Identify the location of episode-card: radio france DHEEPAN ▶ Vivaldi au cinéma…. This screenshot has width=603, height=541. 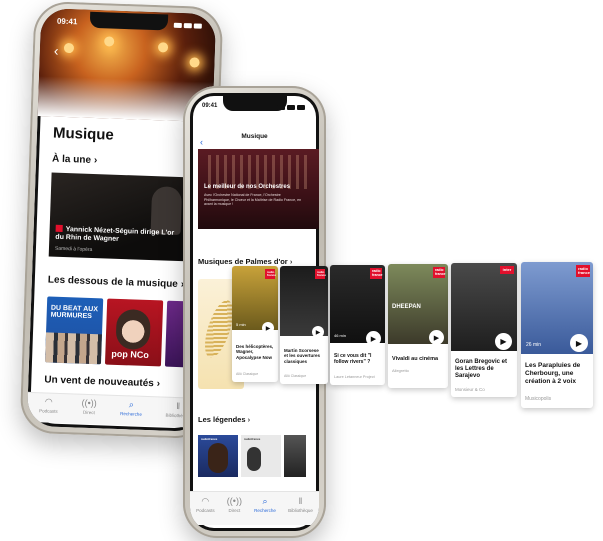
(418, 326).